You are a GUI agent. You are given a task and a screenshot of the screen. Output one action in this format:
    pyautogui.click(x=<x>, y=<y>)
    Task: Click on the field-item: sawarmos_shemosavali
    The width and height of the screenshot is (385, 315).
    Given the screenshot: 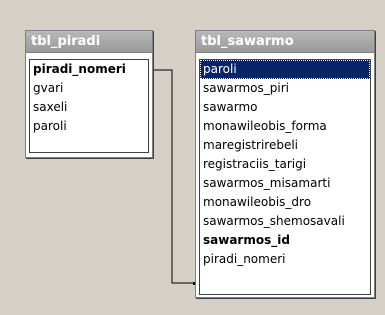 What is the action you would take?
    pyautogui.click(x=285, y=221)
    